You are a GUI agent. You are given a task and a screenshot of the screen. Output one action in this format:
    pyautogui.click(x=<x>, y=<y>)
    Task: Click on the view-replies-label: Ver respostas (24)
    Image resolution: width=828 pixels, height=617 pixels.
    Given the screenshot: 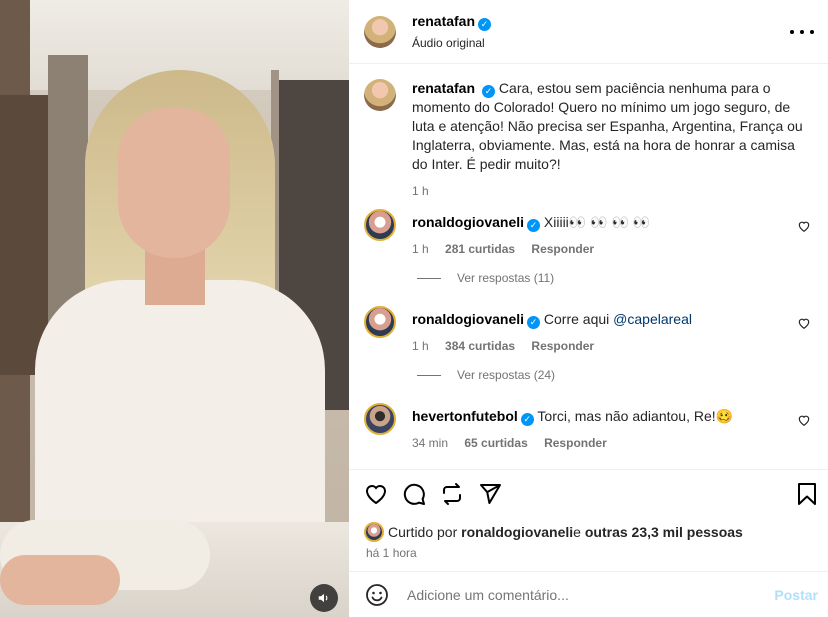 What is the action you would take?
    pyautogui.click(x=506, y=375)
    